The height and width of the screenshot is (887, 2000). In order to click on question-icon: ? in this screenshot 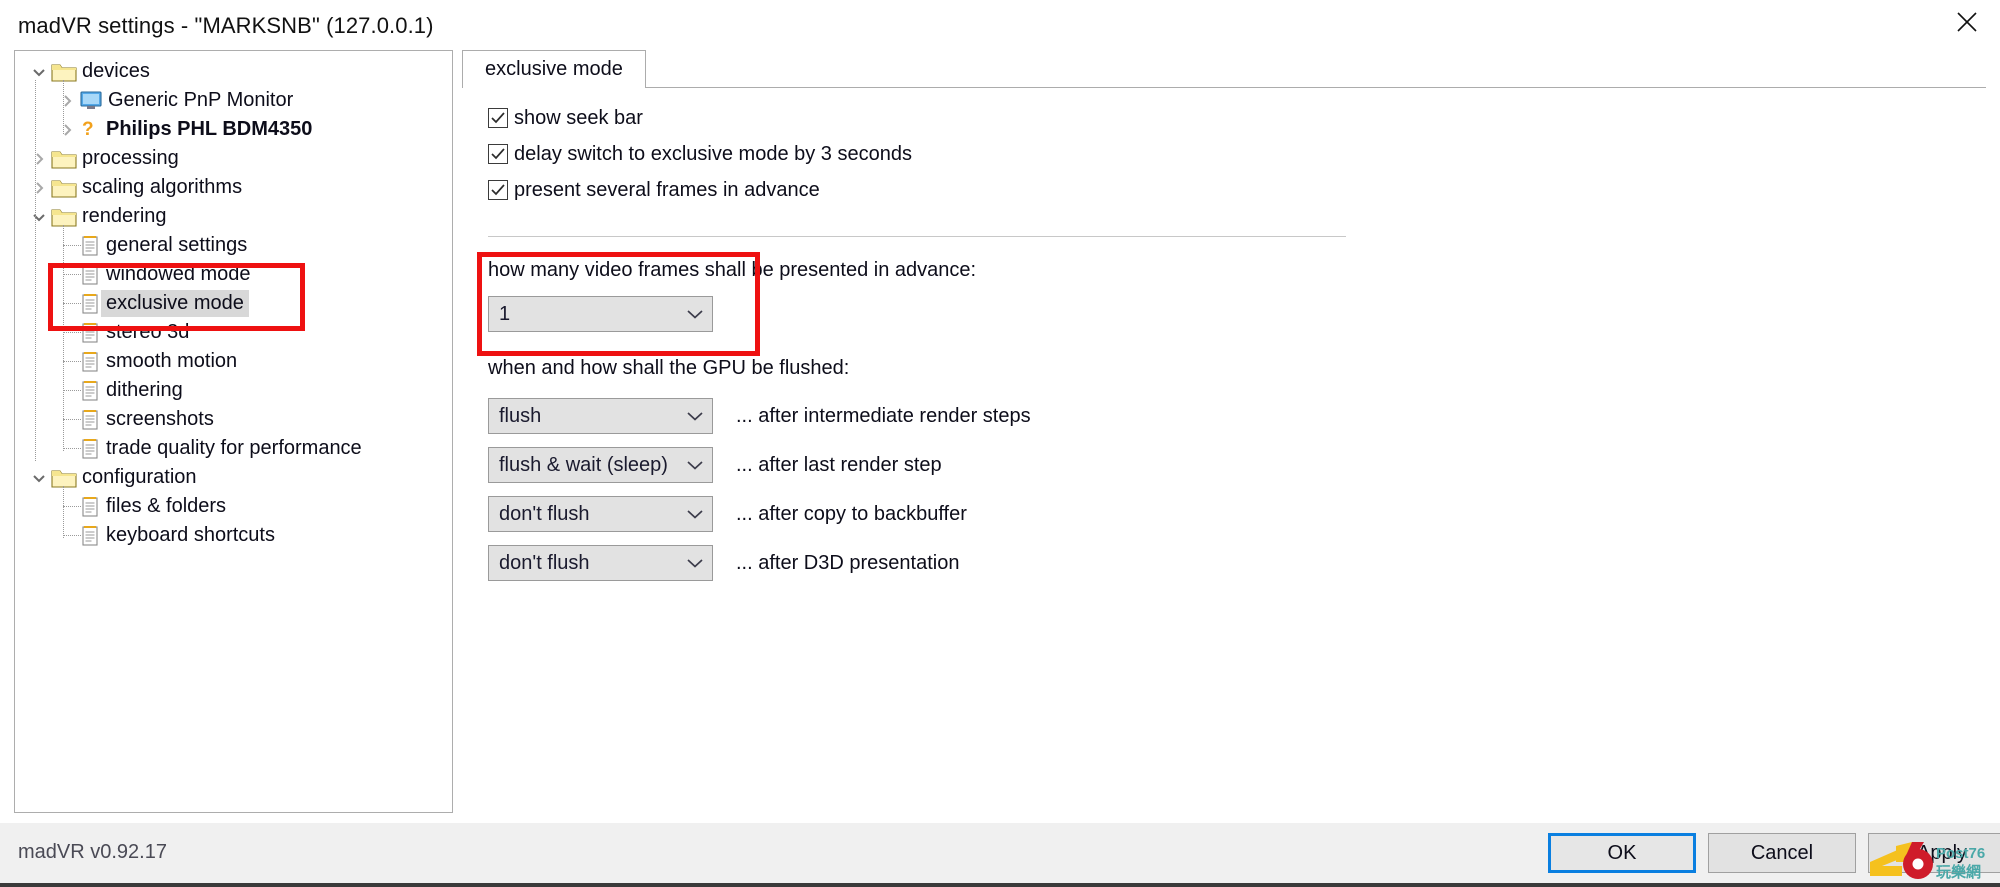, I will do `click(90, 130)`.